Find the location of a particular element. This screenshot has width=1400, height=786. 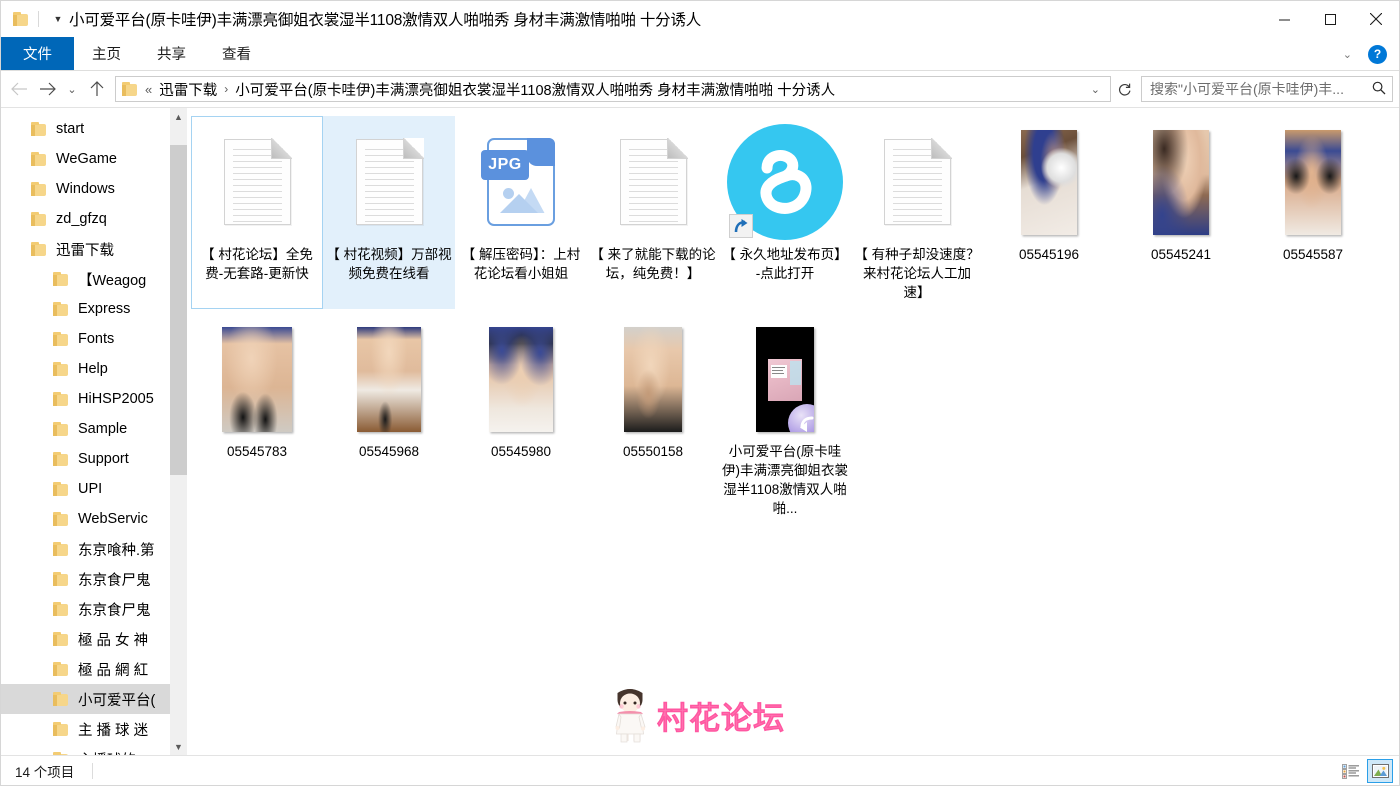

refresh-icon is located at coordinates (1124, 89).